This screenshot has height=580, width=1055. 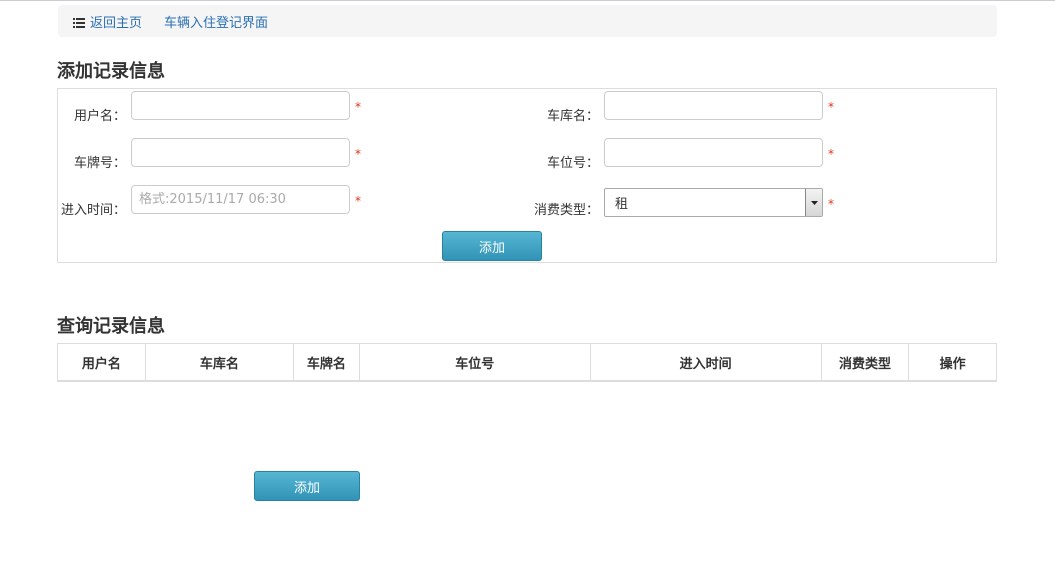 What do you see at coordinates (713, 105) in the screenshot?
I see `garage-name-input` at bounding box center [713, 105].